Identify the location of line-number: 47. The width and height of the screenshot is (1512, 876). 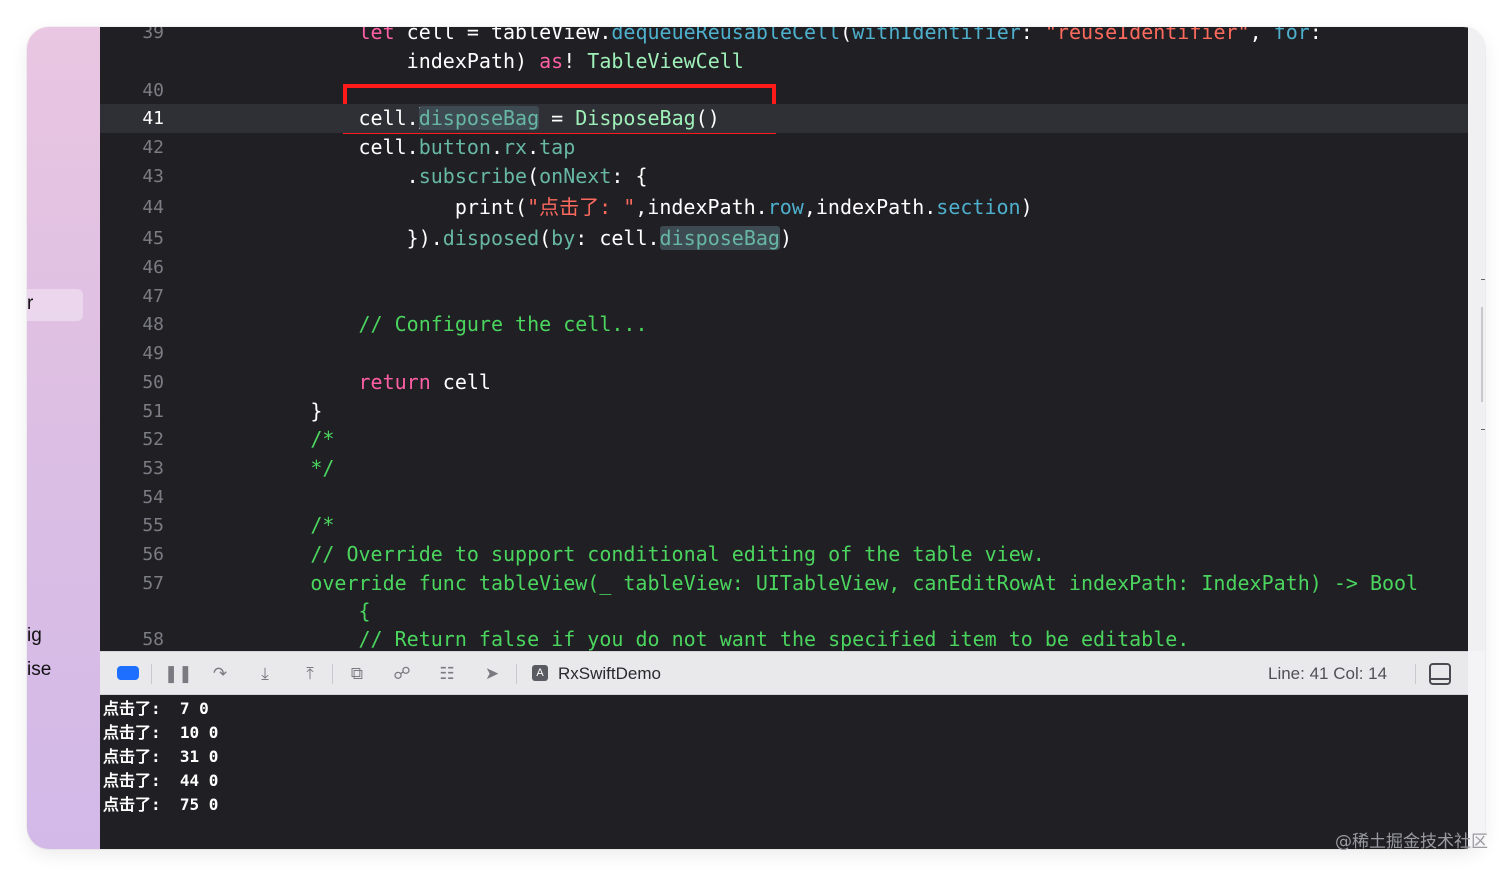
(153, 296).